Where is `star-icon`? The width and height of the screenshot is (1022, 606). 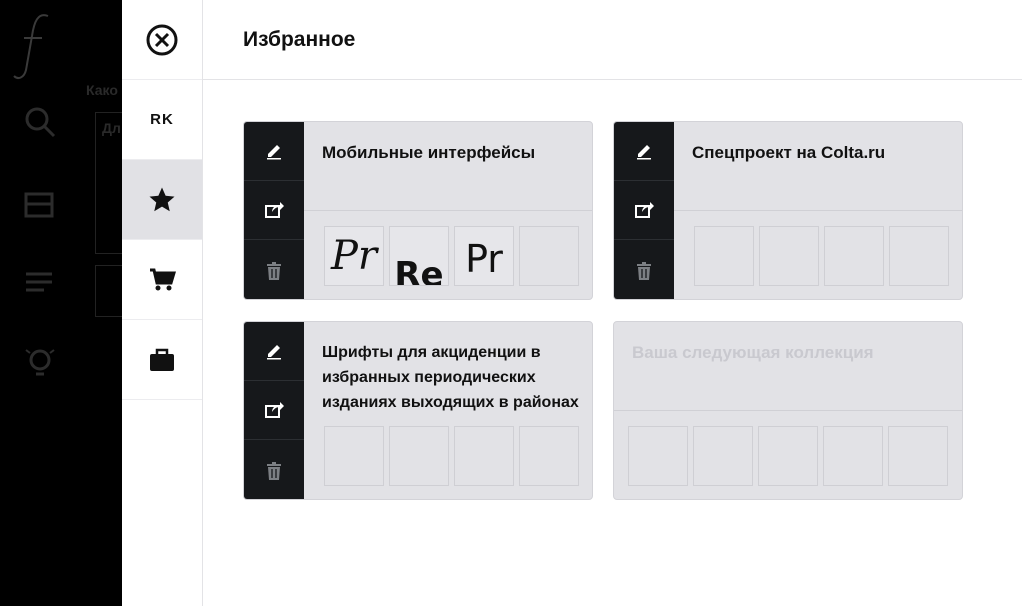 star-icon is located at coordinates (162, 199).